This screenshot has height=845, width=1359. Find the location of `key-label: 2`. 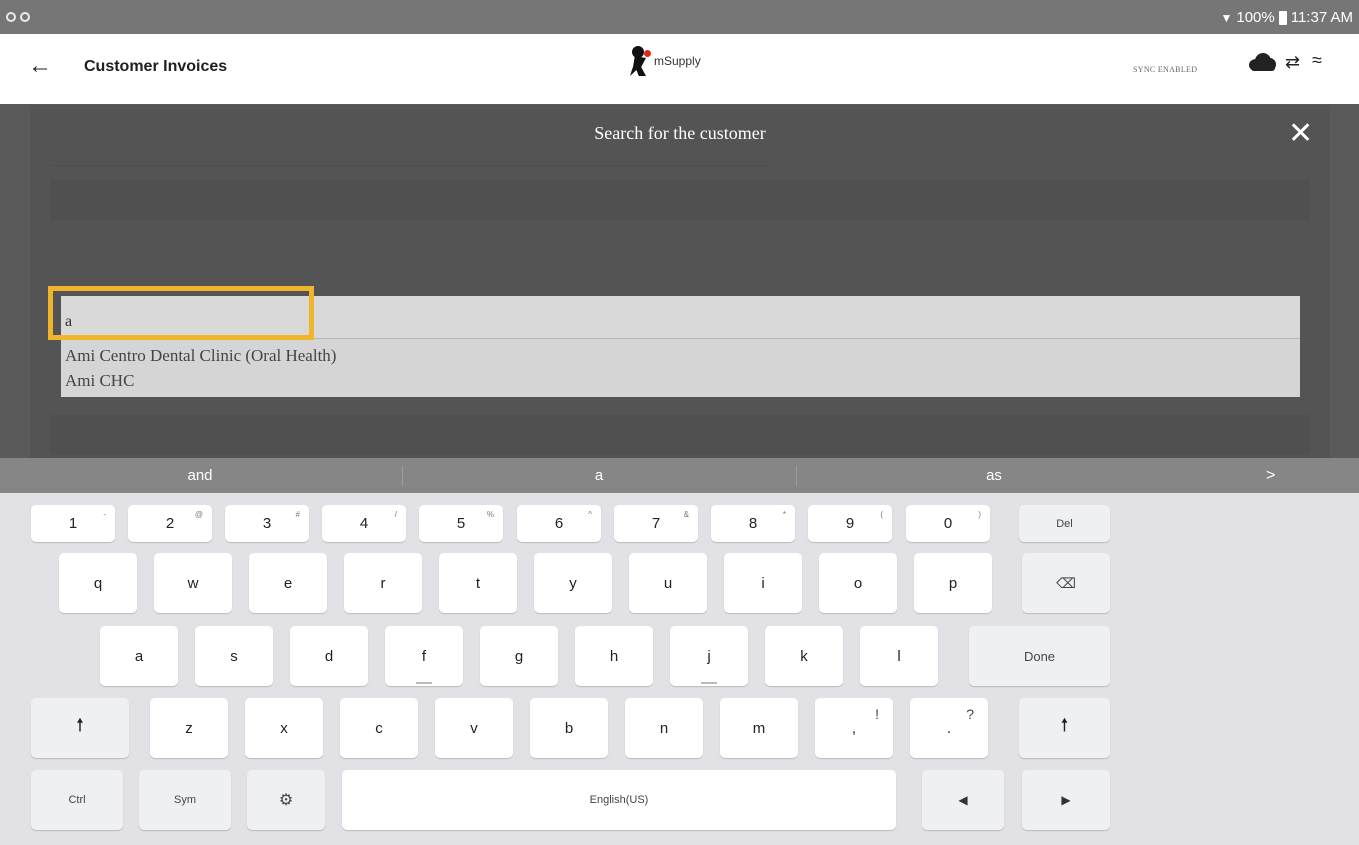

key-label: 2 is located at coordinates (170, 523).